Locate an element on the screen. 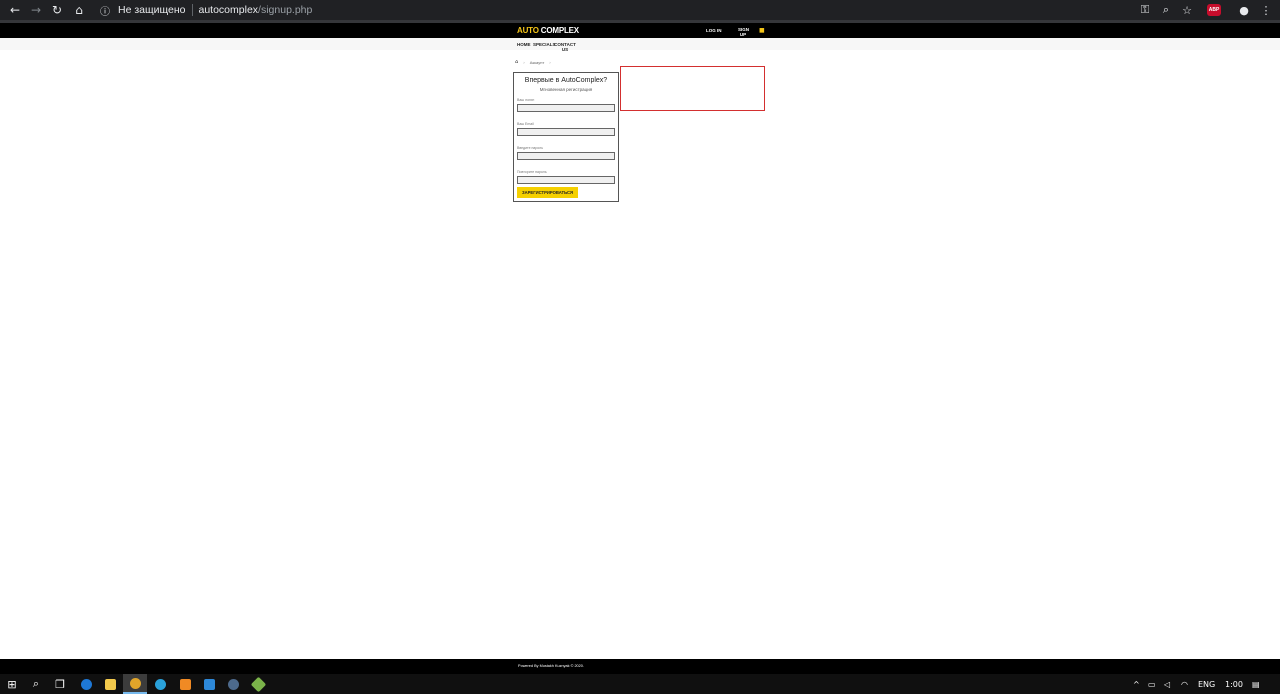 This screenshot has height=694, width=1280. home-icon: ⌂ is located at coordinates (79, 10).